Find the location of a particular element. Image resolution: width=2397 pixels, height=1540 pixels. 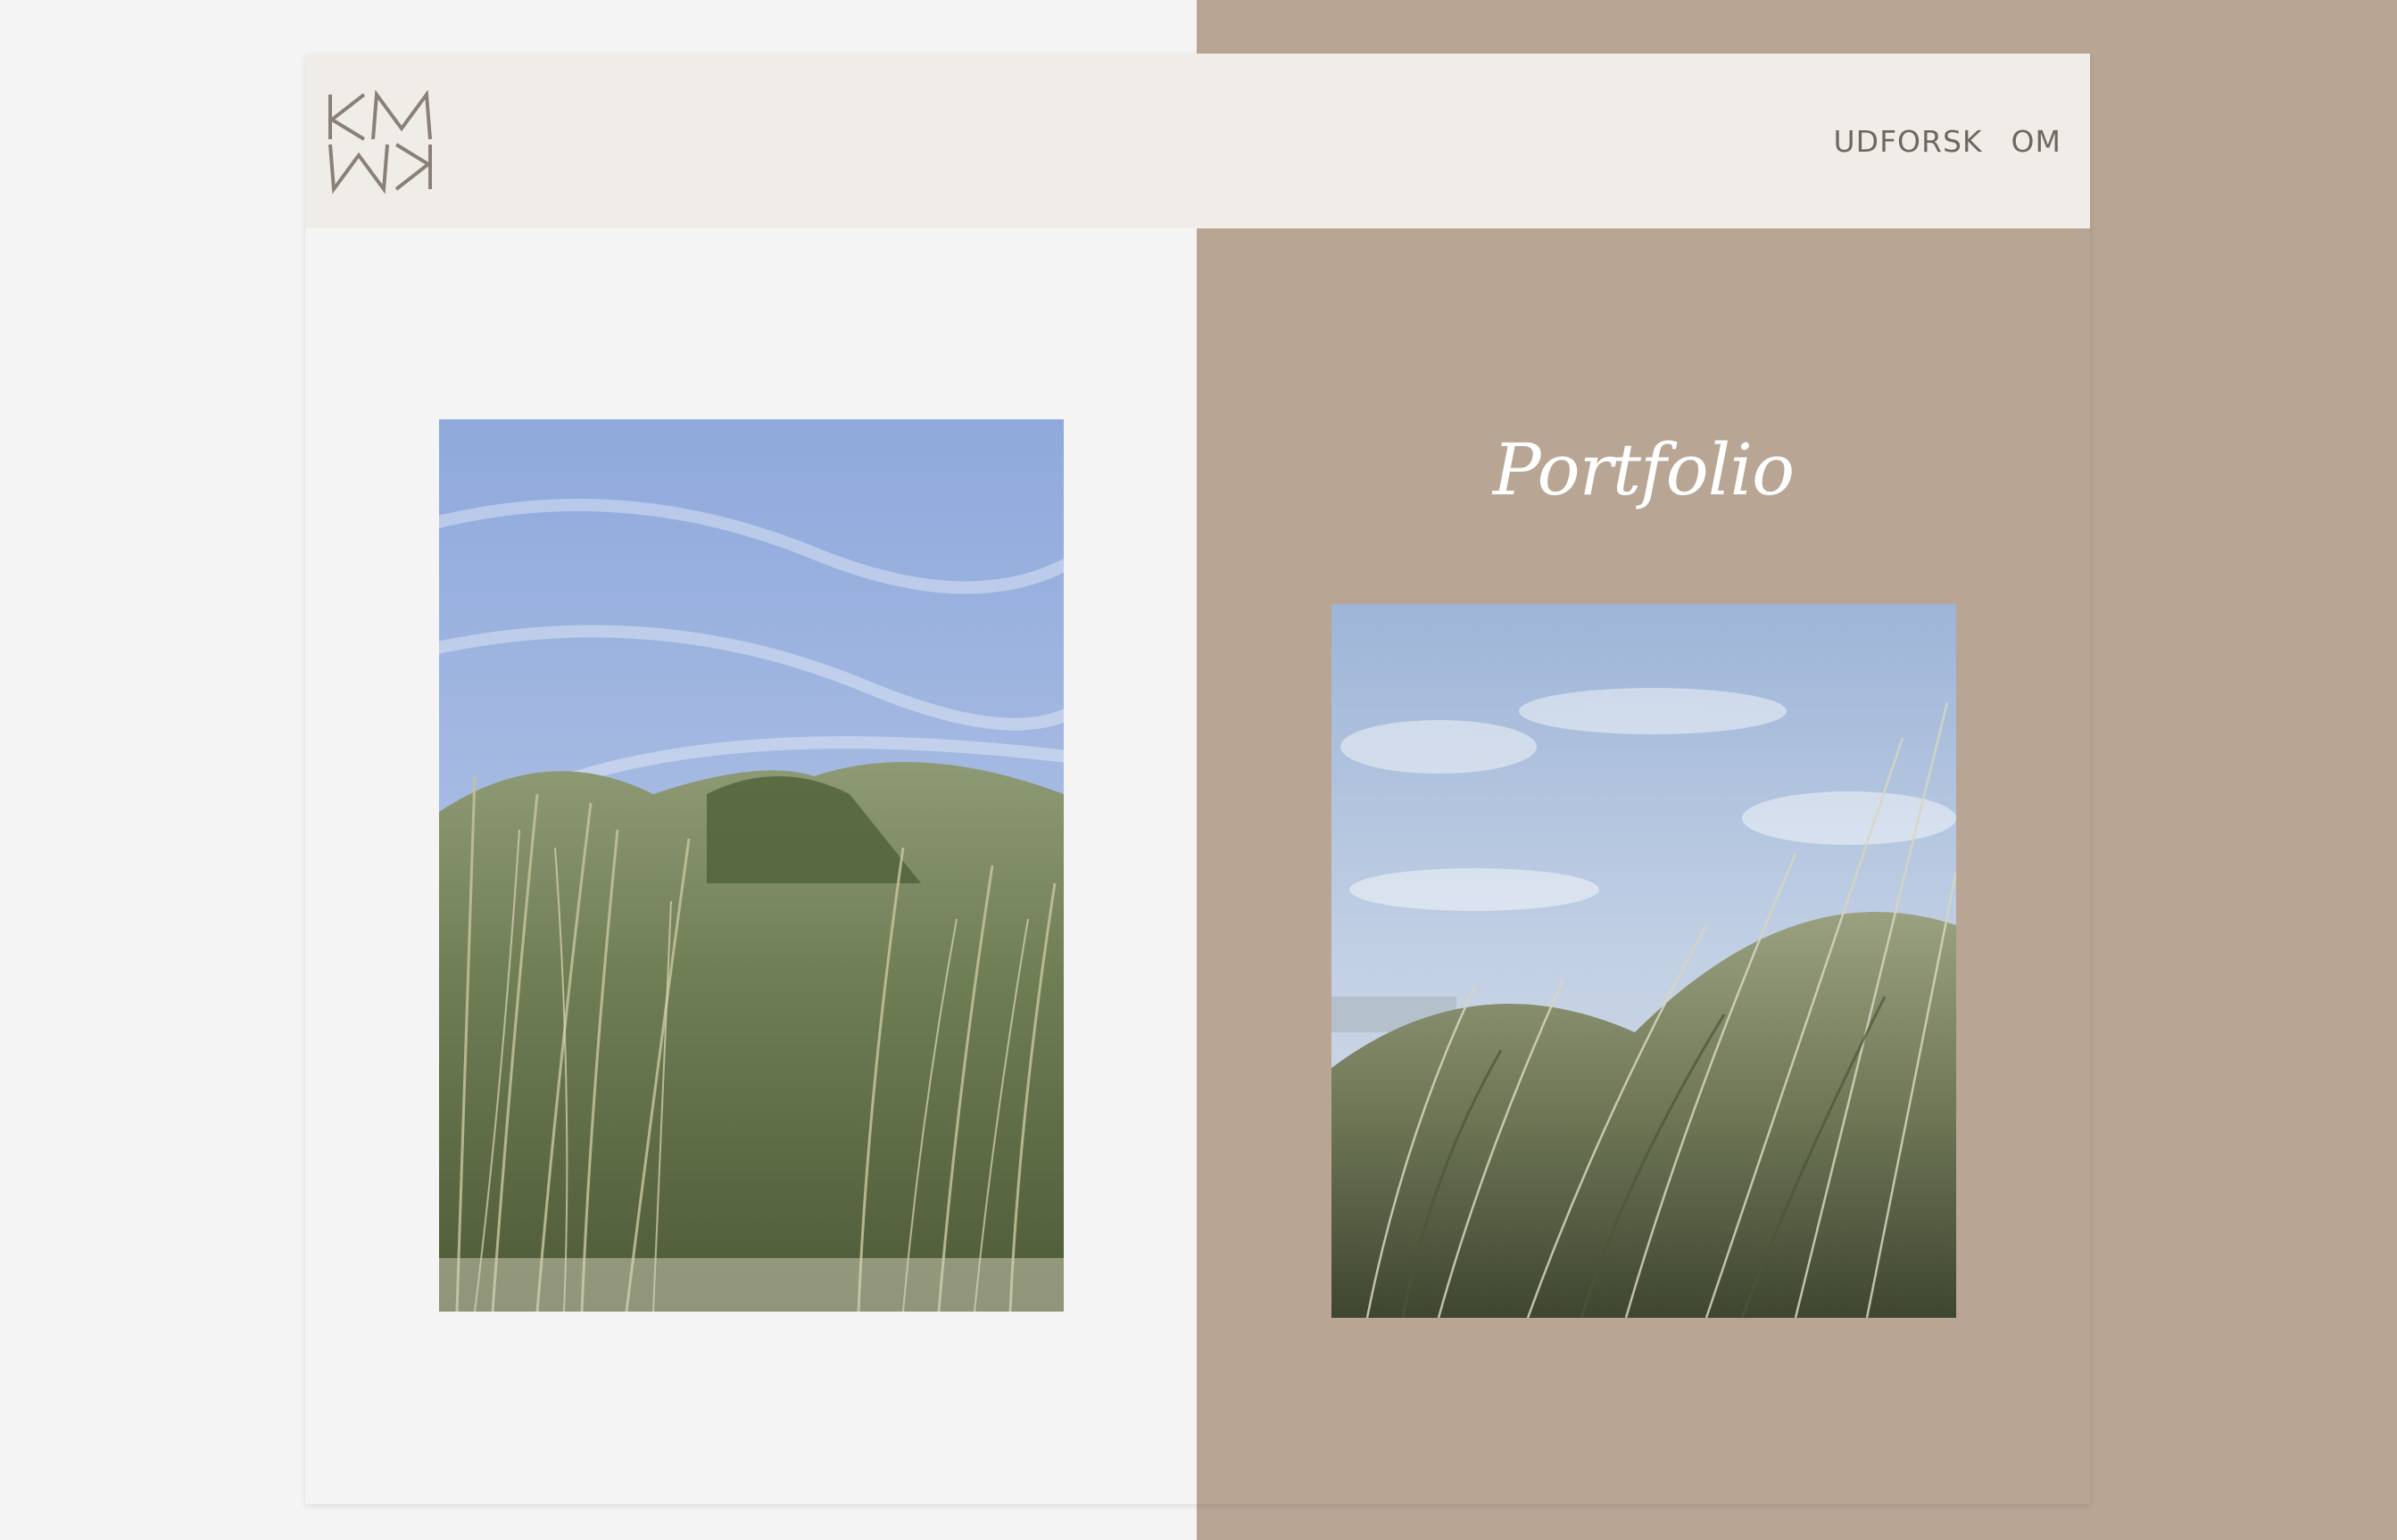

main-nav: UDFORSK OM is located at coordinates (1948, 141).